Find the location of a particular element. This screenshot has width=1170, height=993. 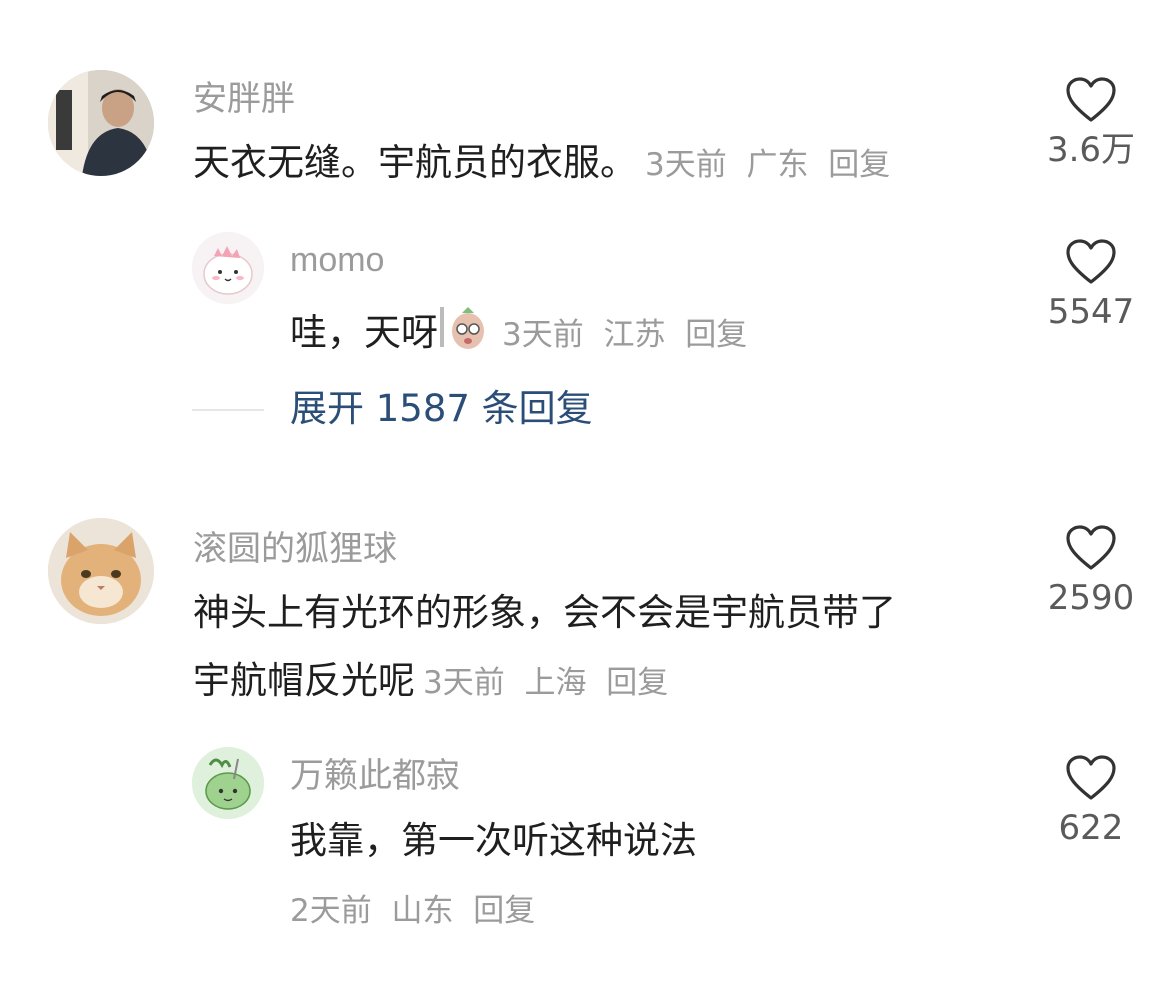

like-control: 5547 is located at coordinates (1091, 285).